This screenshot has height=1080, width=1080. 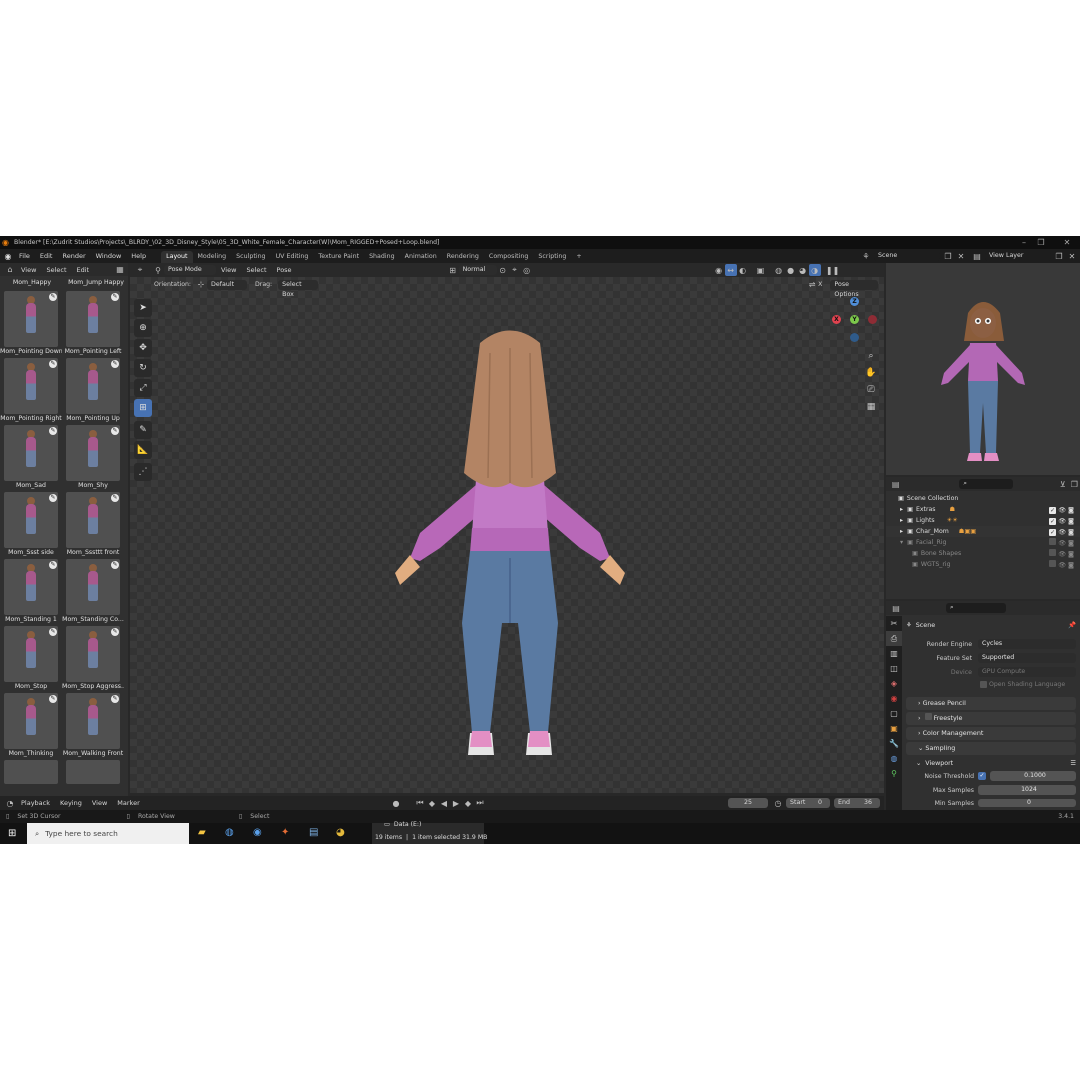 I want to click on tab-rendering: Rendering, so click(x=463, y=257).